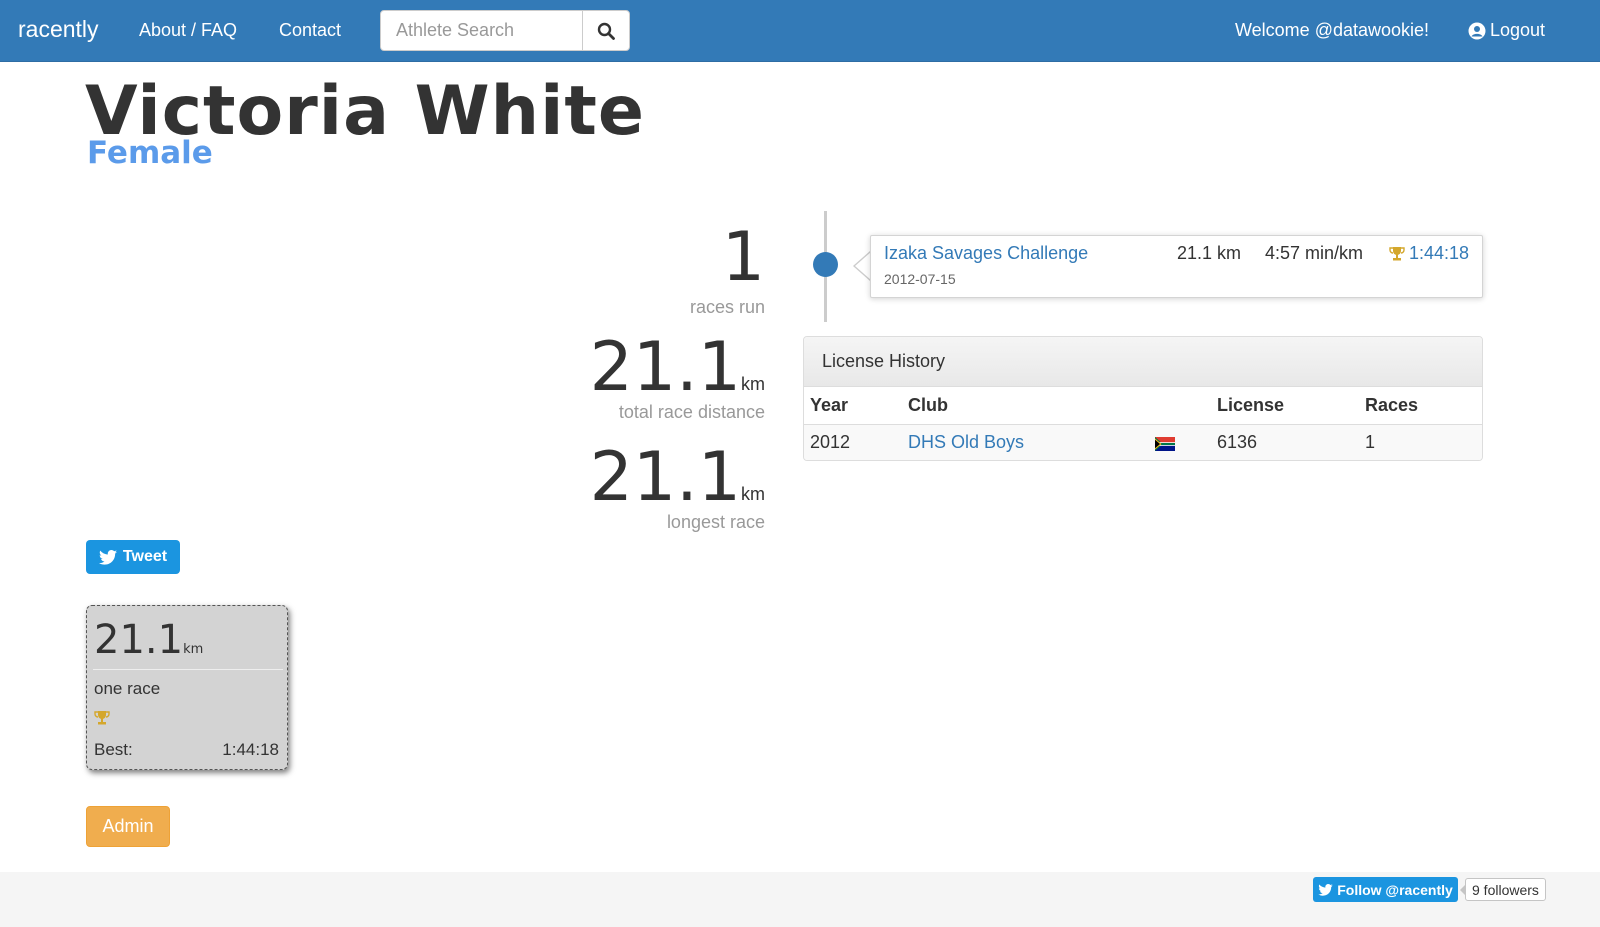 The width and height of the screenshot is (1600, 927). Describe the element at coordinates (863, 266) in the screenshot. I see `timeline-card-pointer-fill` at that location.